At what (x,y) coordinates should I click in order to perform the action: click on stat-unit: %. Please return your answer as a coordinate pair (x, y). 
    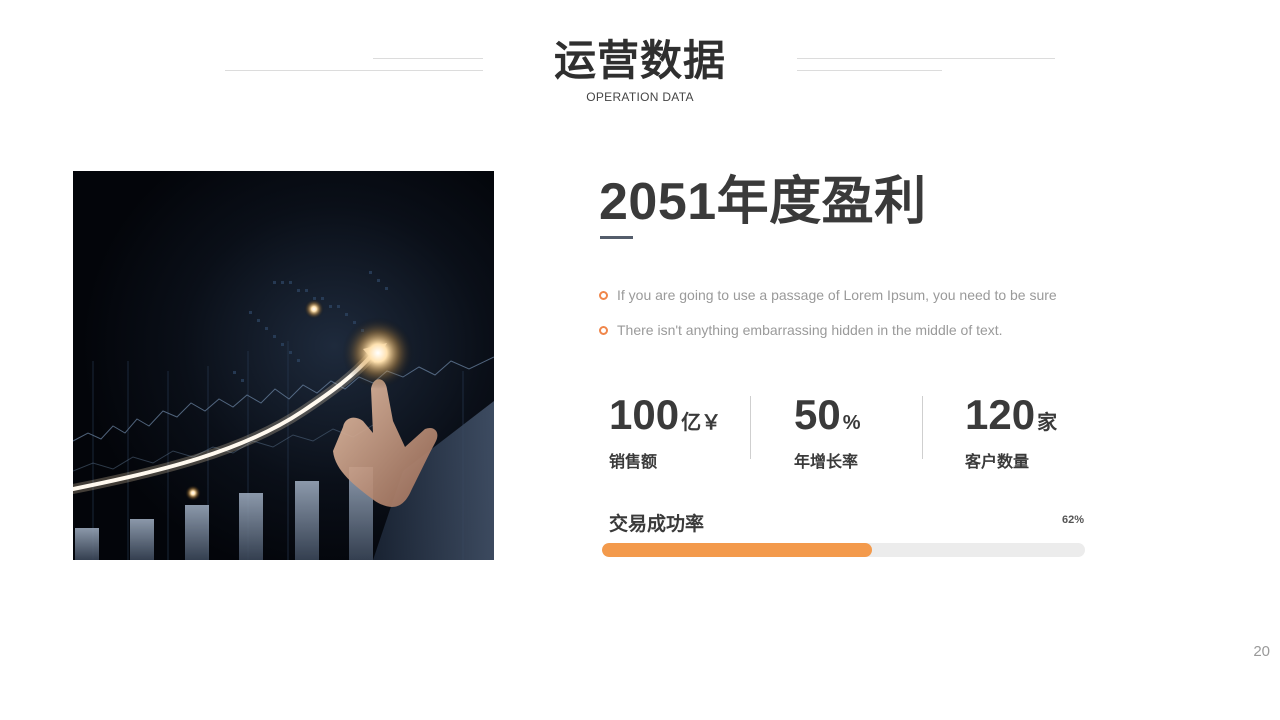
    Looking at the image, I should click on (851, 423).